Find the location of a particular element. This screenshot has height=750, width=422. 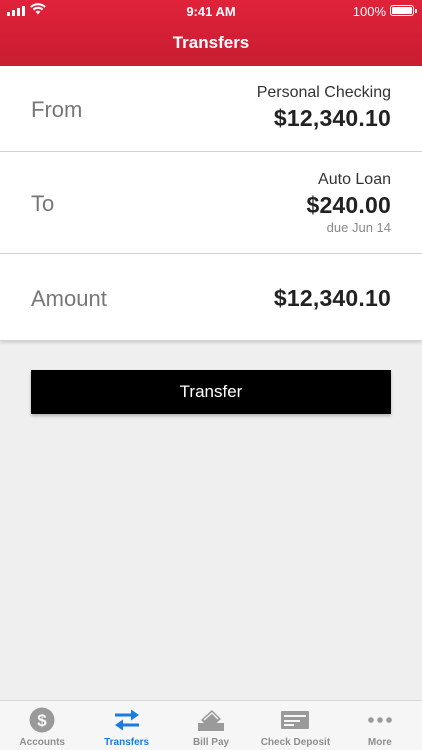

battery-icon is located at coordinates (403, 10).